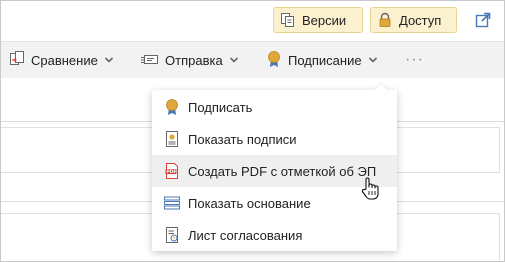  What do you see at coordinates (172, 139) in the screenshot?
I see `signature-doc-icon` at bounding box center [172, 139].